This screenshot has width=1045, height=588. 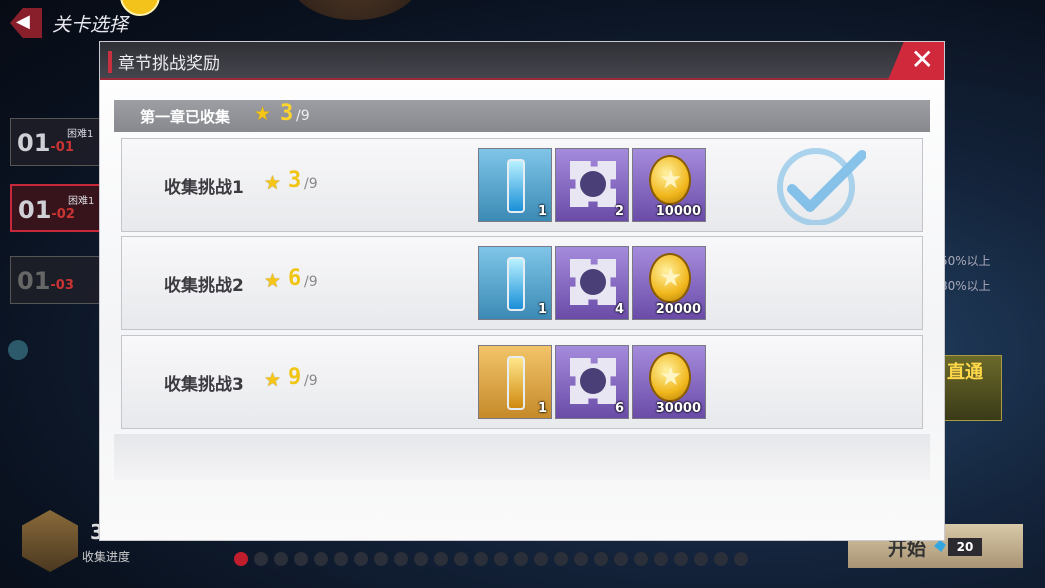 What do you see at coordinates (45, 281) in the screenshot?
I see `stage-number: 01-03` at bounding box center [45, 281].